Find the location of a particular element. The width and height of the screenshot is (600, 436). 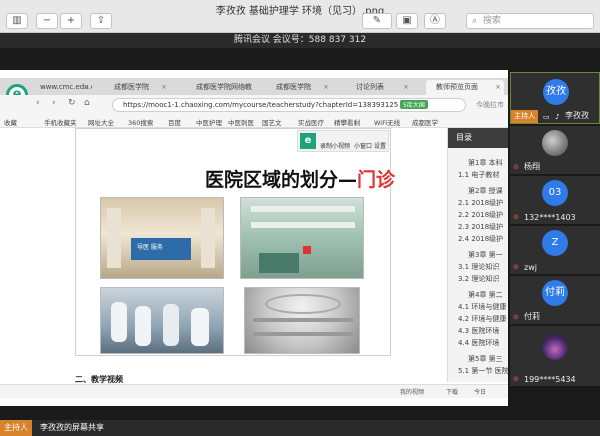

share-icon: ⇪ is located at coordinates (101, 21).